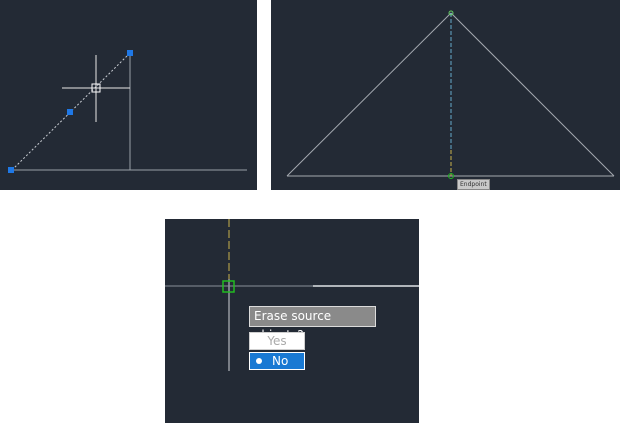 This screenshot has height=423, width=620. What do you see at coordinates (532, 94) in the screenshot?
I see `triangle-right-edge` at bounding box center [532, 94].